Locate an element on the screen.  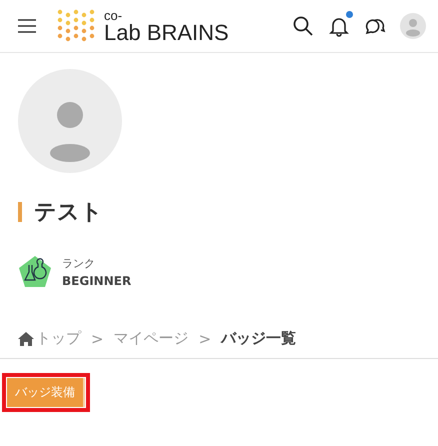
search-icon is located at coordinates (303, 26).